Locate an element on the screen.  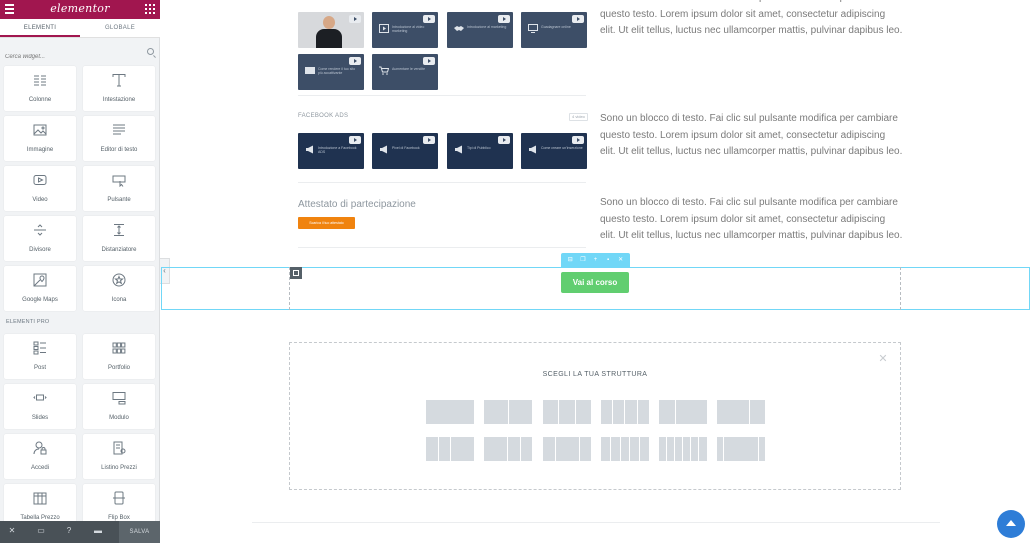
tab-elementi: ELEMENTI is located at coordinates (40, 28).